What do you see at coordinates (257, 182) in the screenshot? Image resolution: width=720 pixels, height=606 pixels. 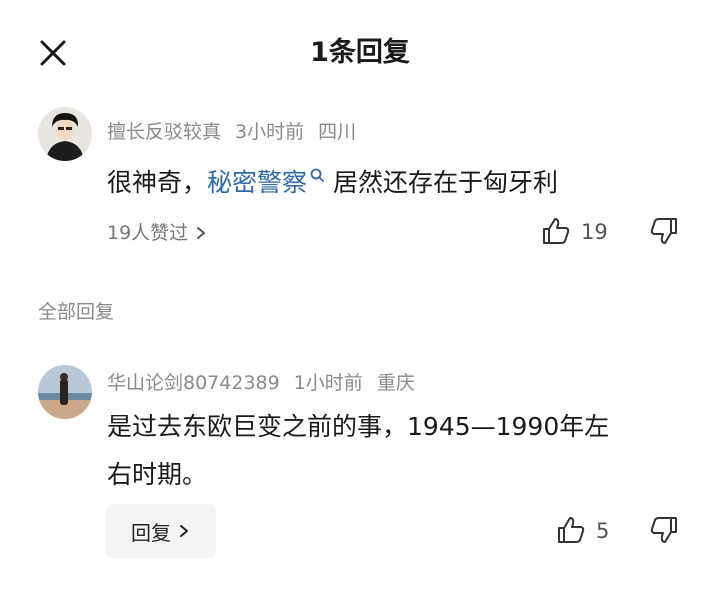 I see `search-link-label: 秘密警察` at bounding box center [257, 182].